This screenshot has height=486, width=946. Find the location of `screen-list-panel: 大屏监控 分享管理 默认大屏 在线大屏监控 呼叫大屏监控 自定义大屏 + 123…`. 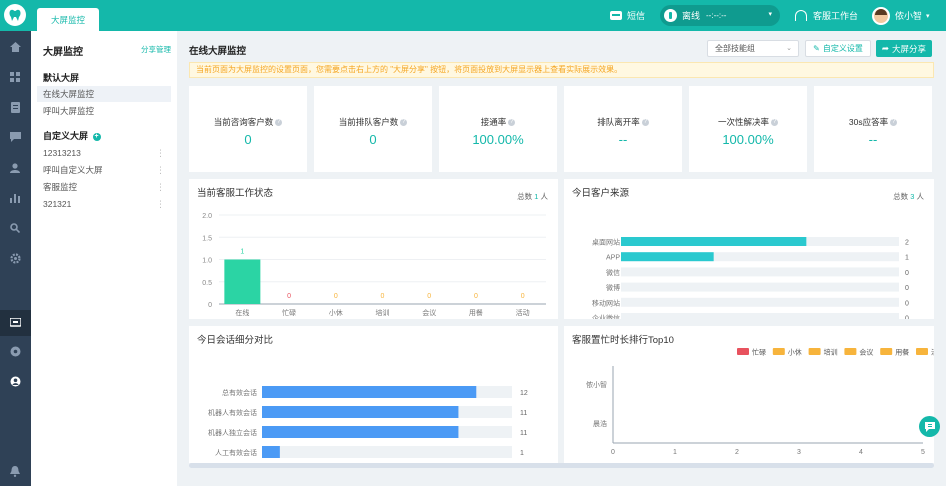

screen-list-panel: 大屏监控 分享管理 默认大屏 在线大屏监控 呼叫大屏监控 自定义大屏 + 123… is located at coordinates (104, 258).